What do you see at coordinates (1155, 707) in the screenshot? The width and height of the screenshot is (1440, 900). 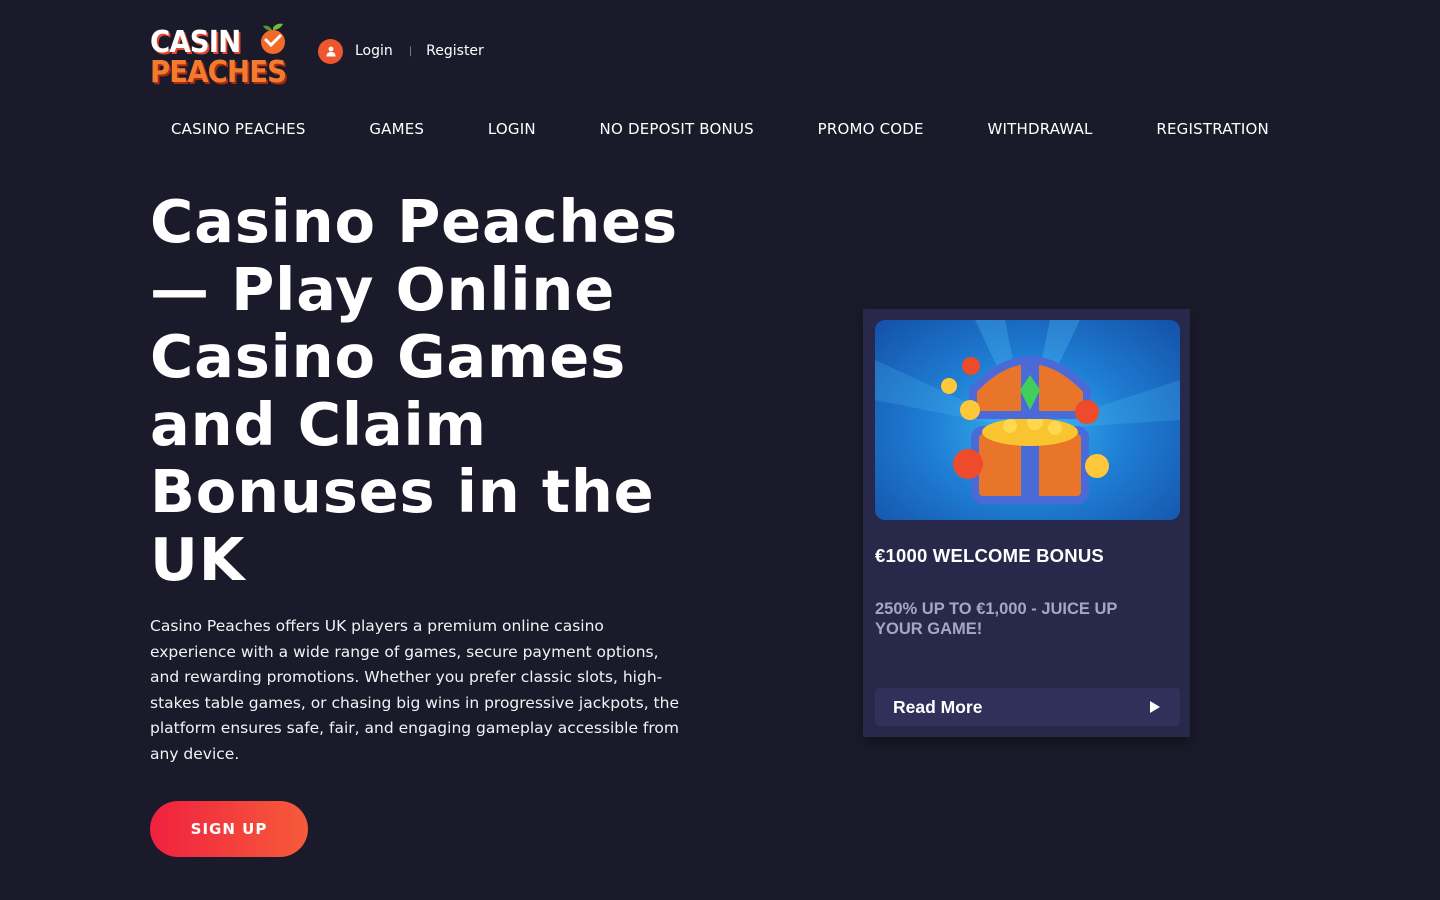 I see `play-arrow-icon` at bounding box center [1155, 707].